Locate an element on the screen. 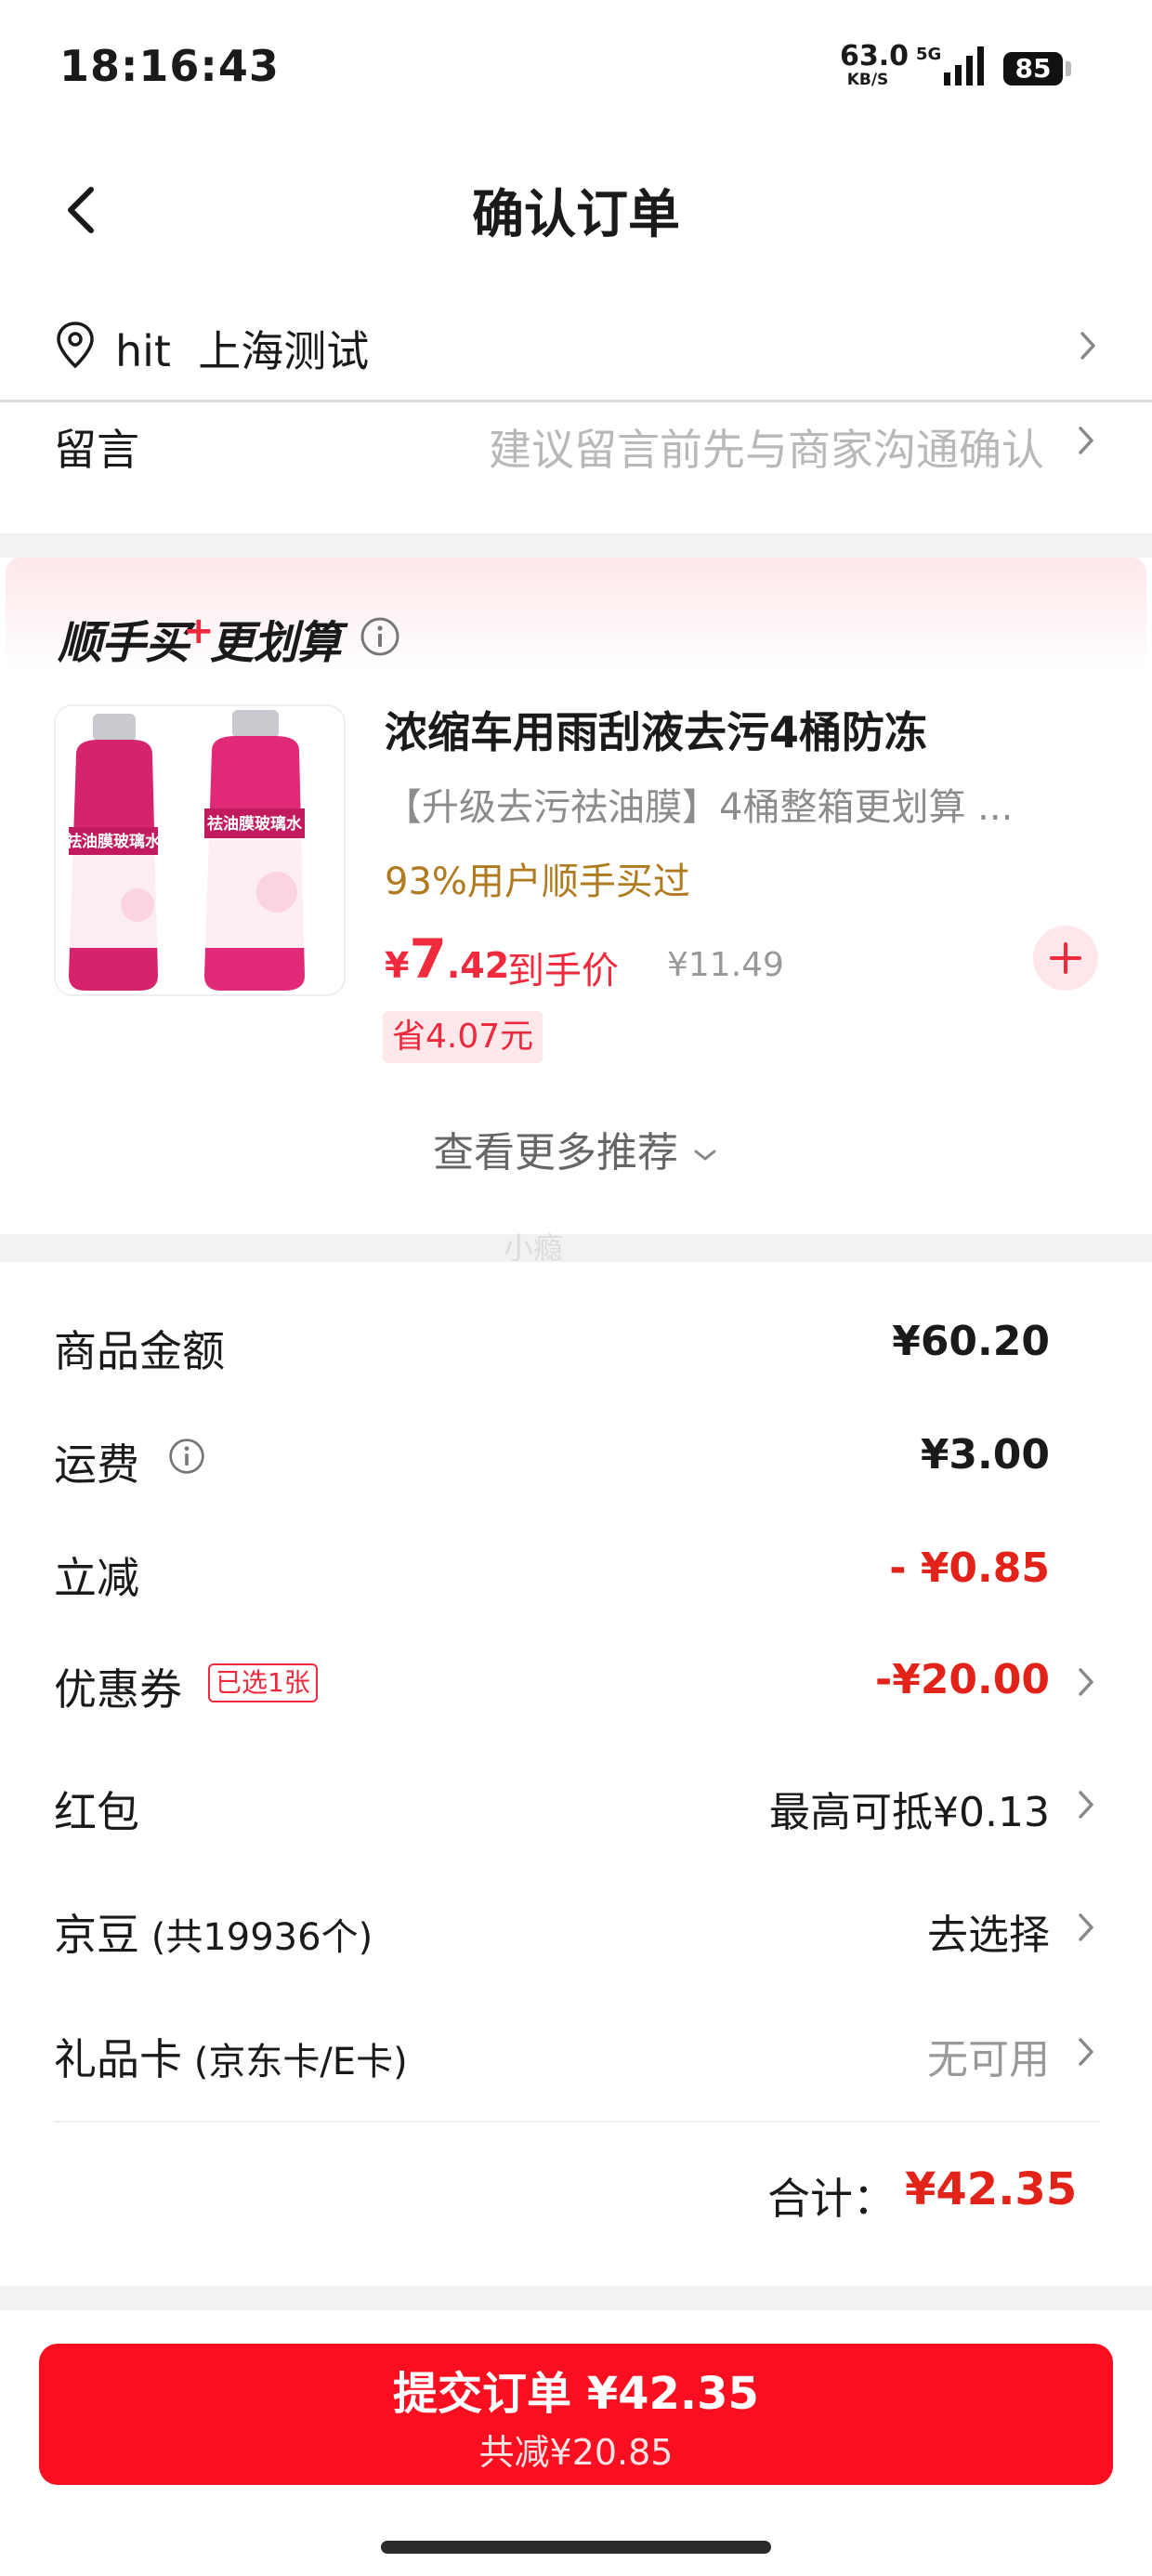 This screenshot has width=1152, height=2576. message-label: 留言 is located at coordinates (96, 450).